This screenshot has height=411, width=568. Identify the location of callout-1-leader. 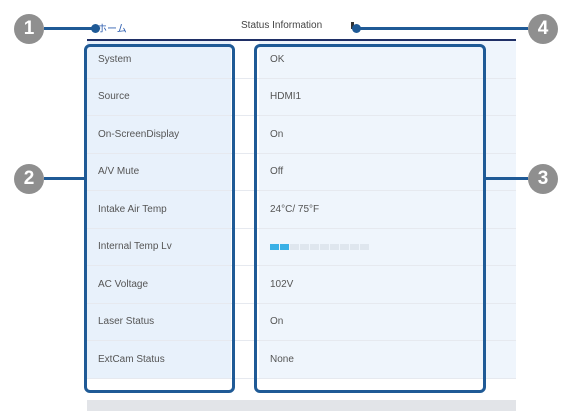
(70, 28).